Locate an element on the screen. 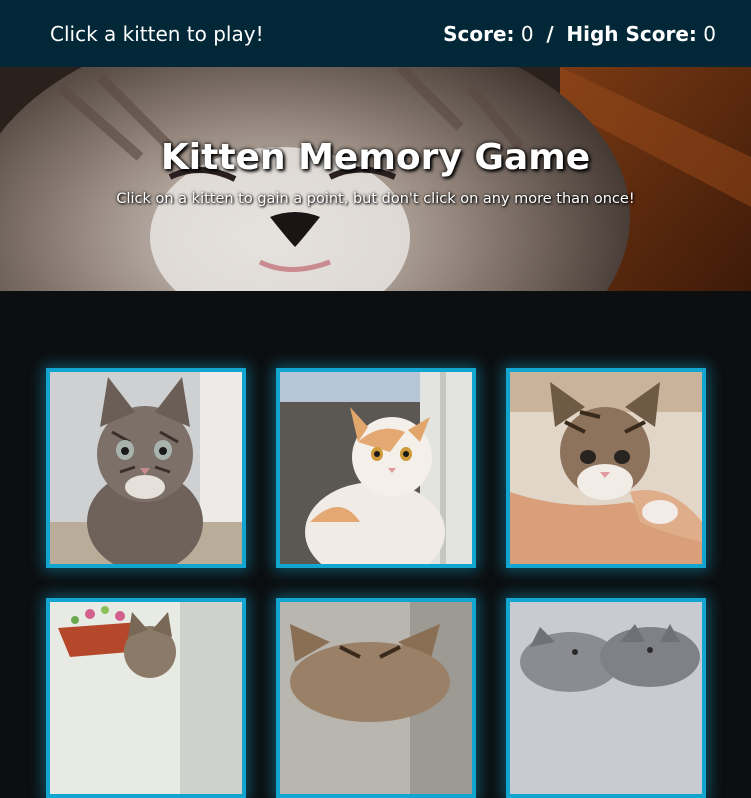  kitten-in-flowerpot-card is located at coordinates (146, 698).